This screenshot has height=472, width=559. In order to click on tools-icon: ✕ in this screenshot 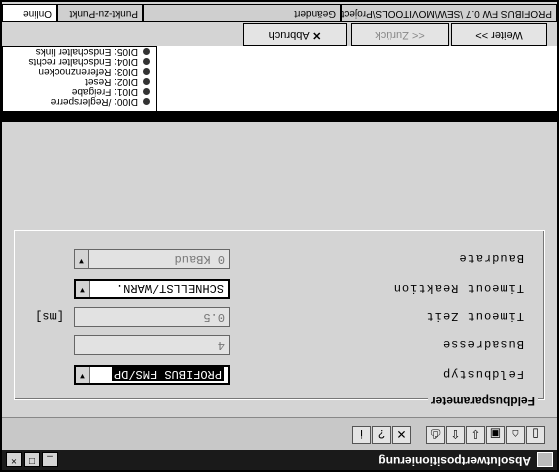, I will do `click(401, 435)`.